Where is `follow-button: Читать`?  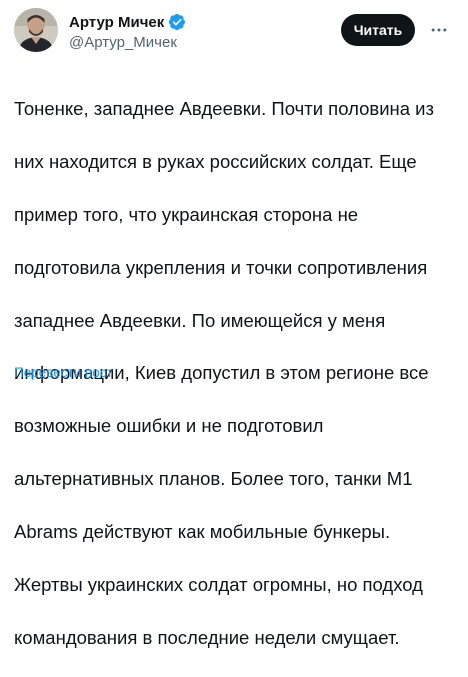
follow-button: Читать is located at coordinates (378, 30).